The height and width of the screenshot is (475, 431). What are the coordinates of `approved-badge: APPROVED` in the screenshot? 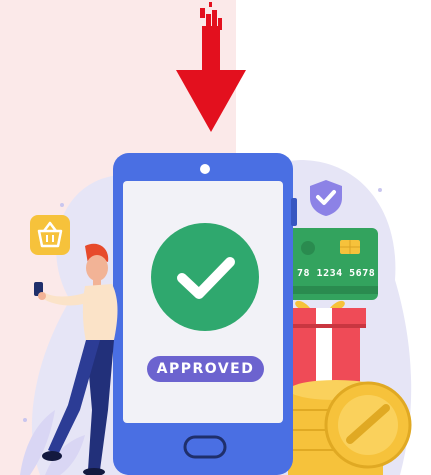 It's located at (205, 369).